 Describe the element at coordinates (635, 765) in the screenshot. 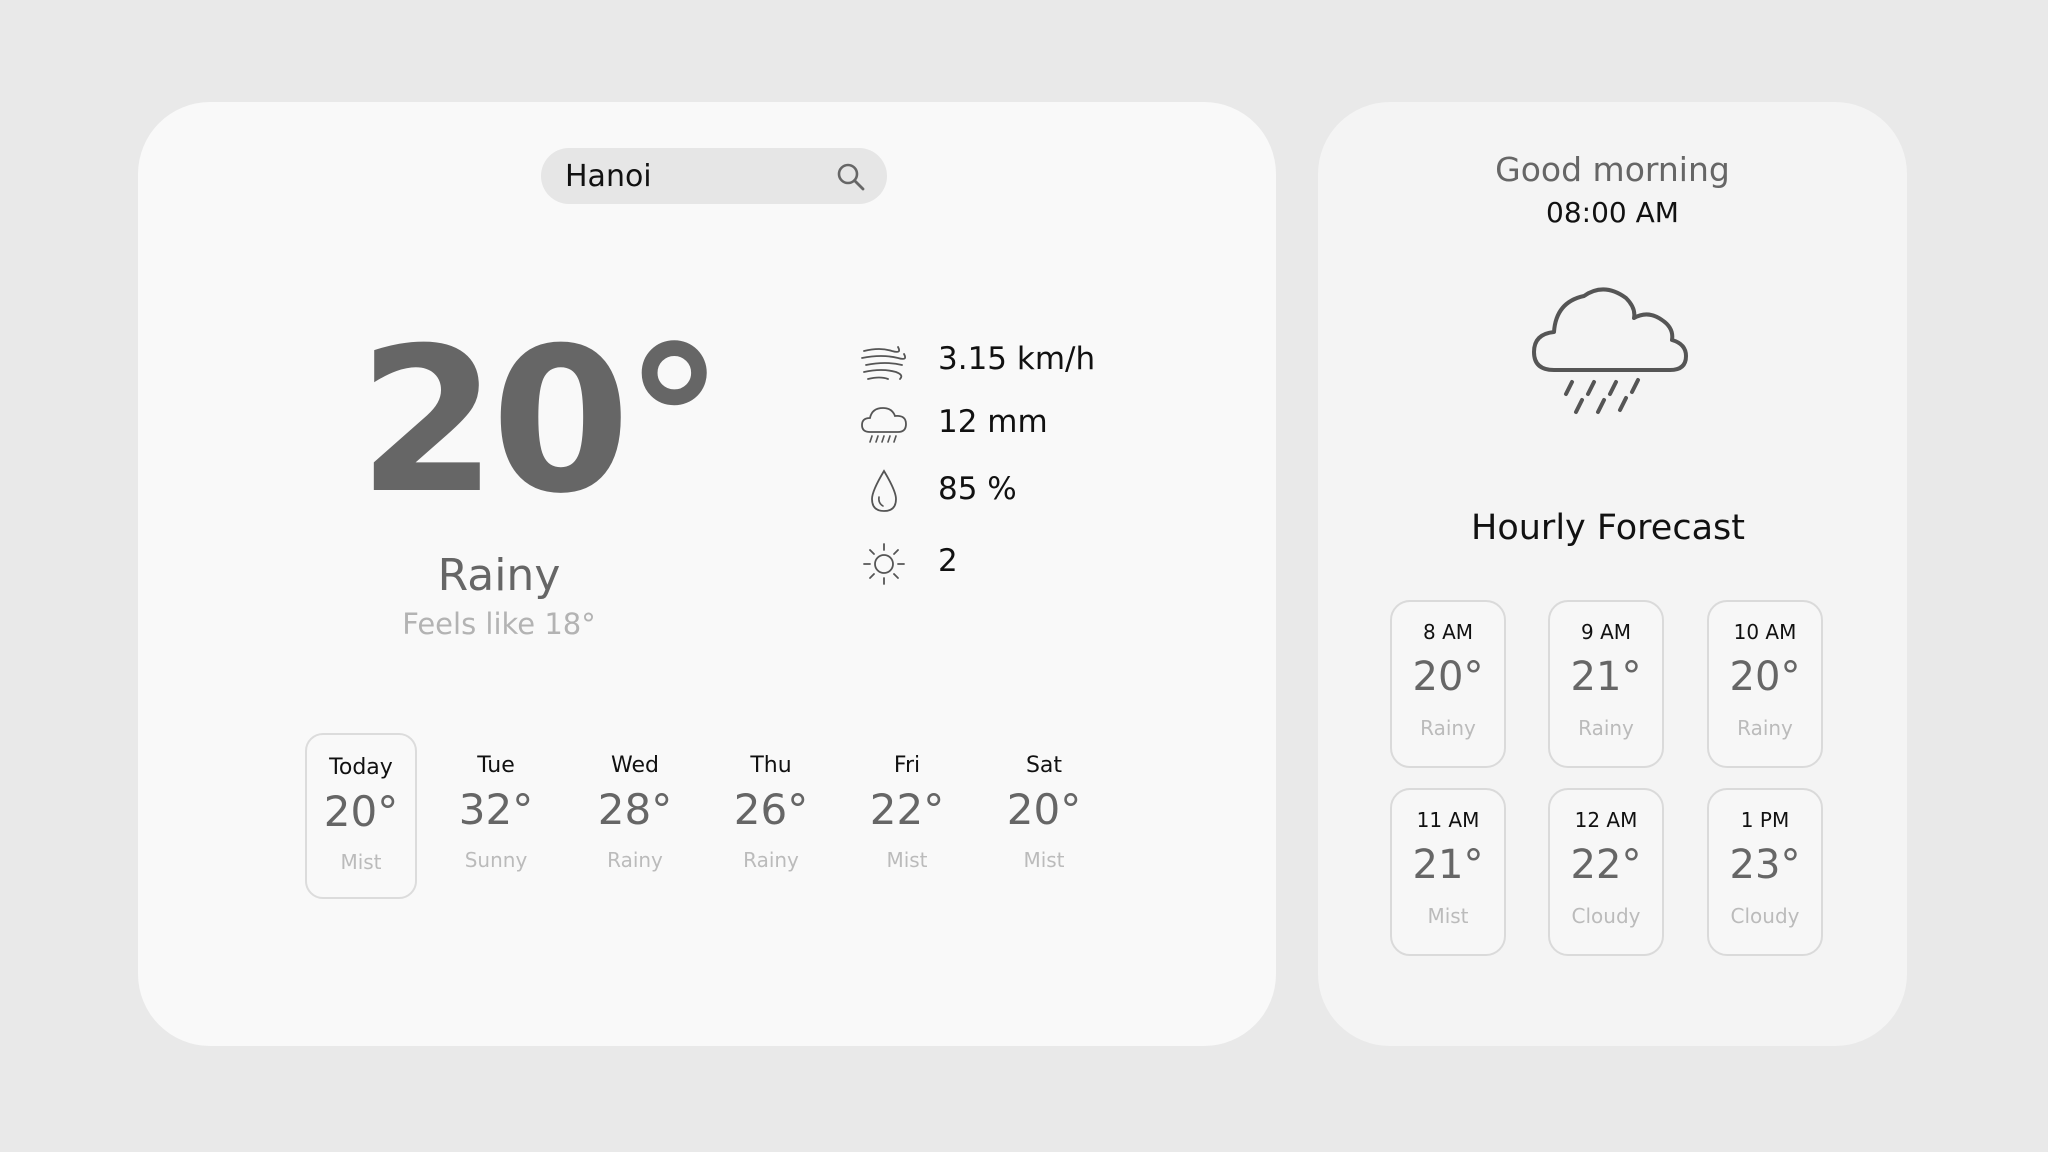

I see `day-name: Wed` at that location.